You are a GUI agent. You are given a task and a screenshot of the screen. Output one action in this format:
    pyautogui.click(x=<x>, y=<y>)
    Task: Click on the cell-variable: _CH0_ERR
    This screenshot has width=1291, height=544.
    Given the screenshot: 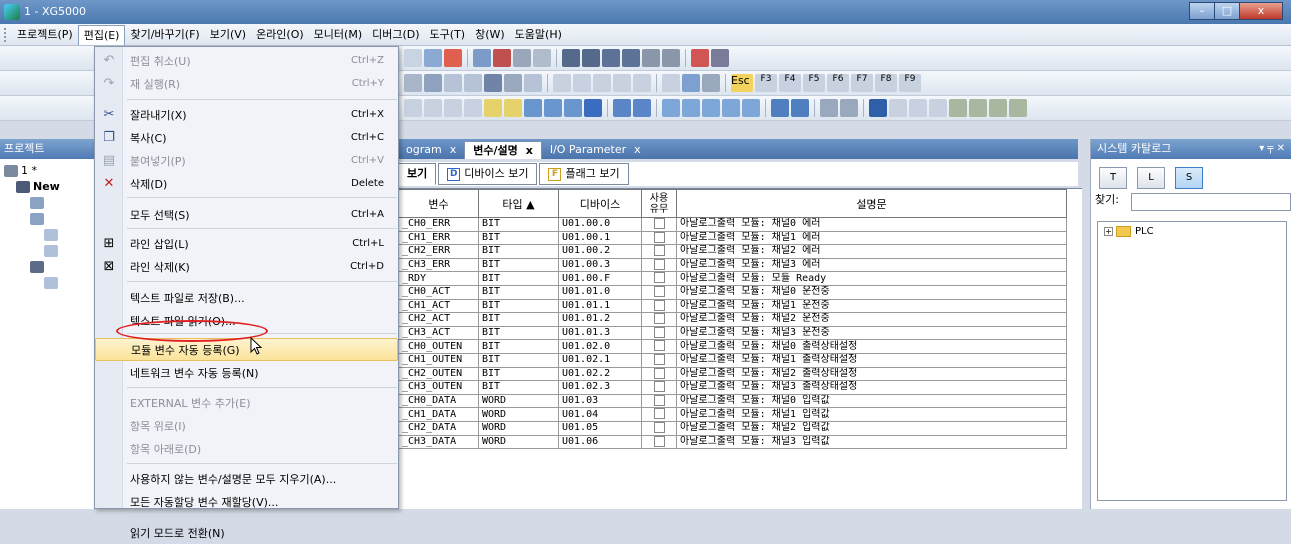 What is the action you would take?
    pyautogui.click(x=438, y=224)
    